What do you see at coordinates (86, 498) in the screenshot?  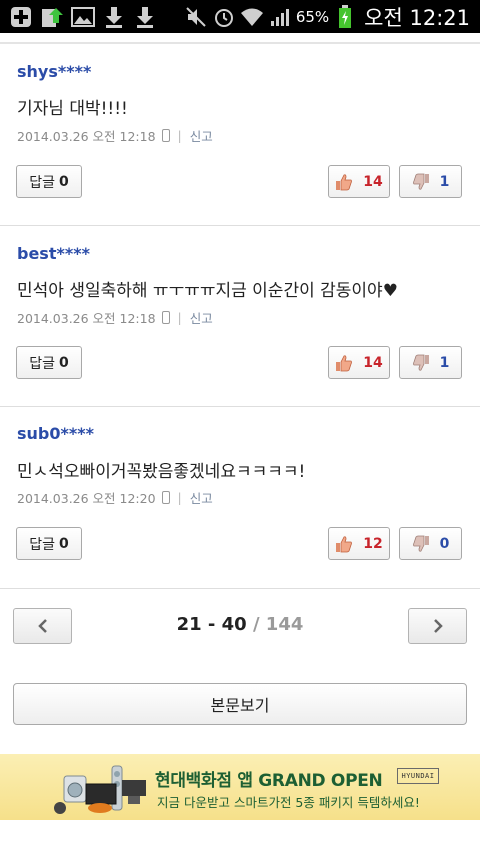 I see `comment-date: 2014.03.26 오전 12:20` at bounding box center [86, 498].